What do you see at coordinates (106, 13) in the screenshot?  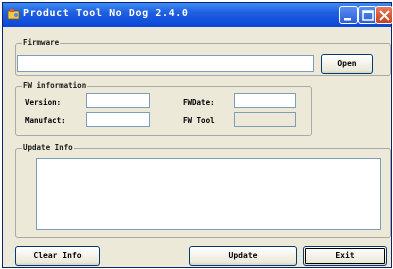 I see `window-title: Product Tool No Dog 2.4.0` at bounding box center [106, 13].